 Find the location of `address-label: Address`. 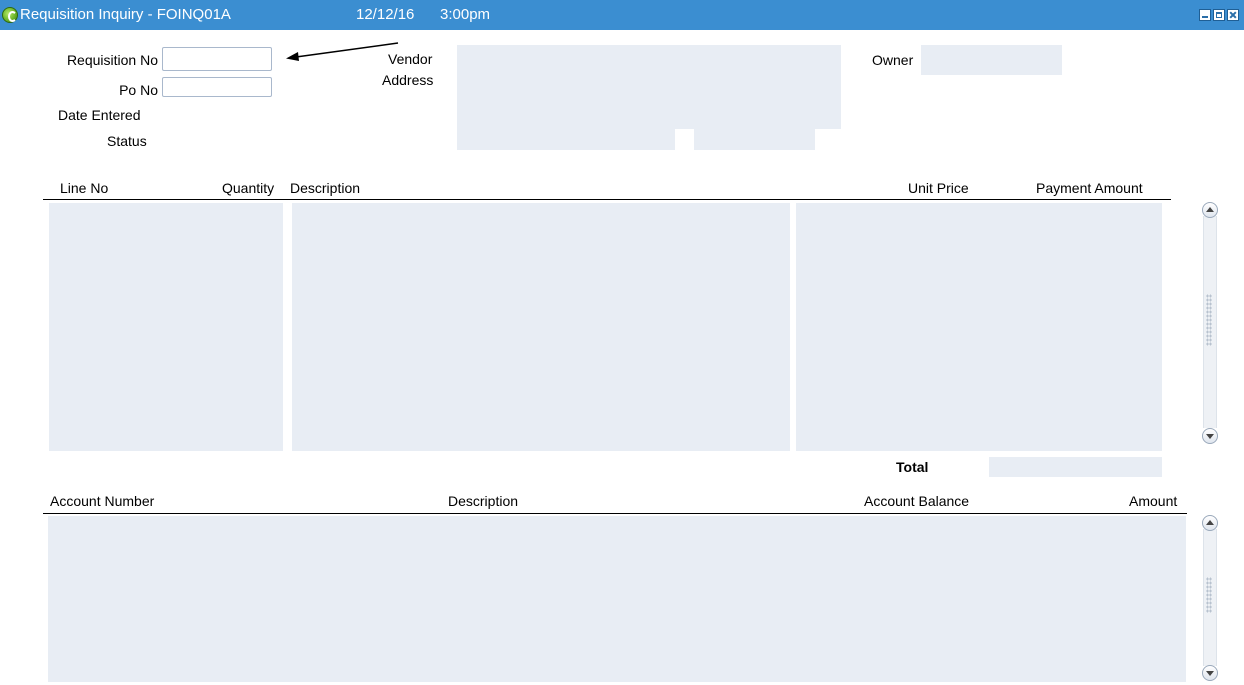

address-label: Address is located at coordinates (408, 80).